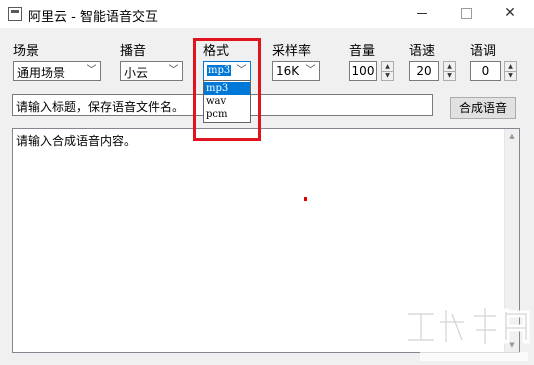 The height and width of the screenshot is (365, 534). What do you see at coordinates (136, 73) in the screenshot?
I see `voice-select-value: 小云` at bounding box center [136, 73].